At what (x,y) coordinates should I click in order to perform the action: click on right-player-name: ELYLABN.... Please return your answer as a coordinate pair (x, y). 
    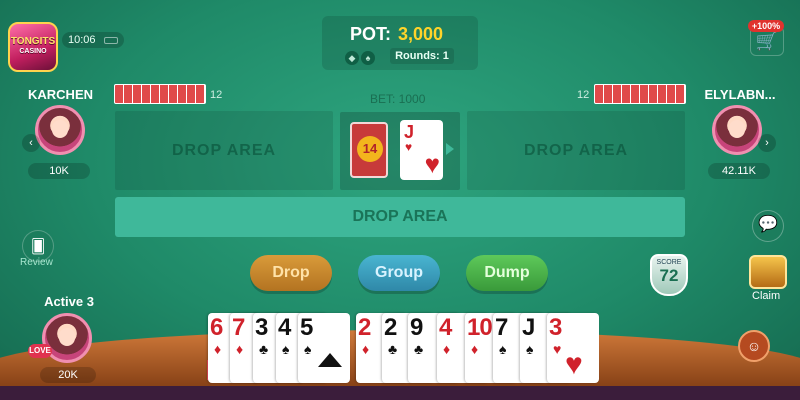
    Looking at the image, I should click on (740, 94).